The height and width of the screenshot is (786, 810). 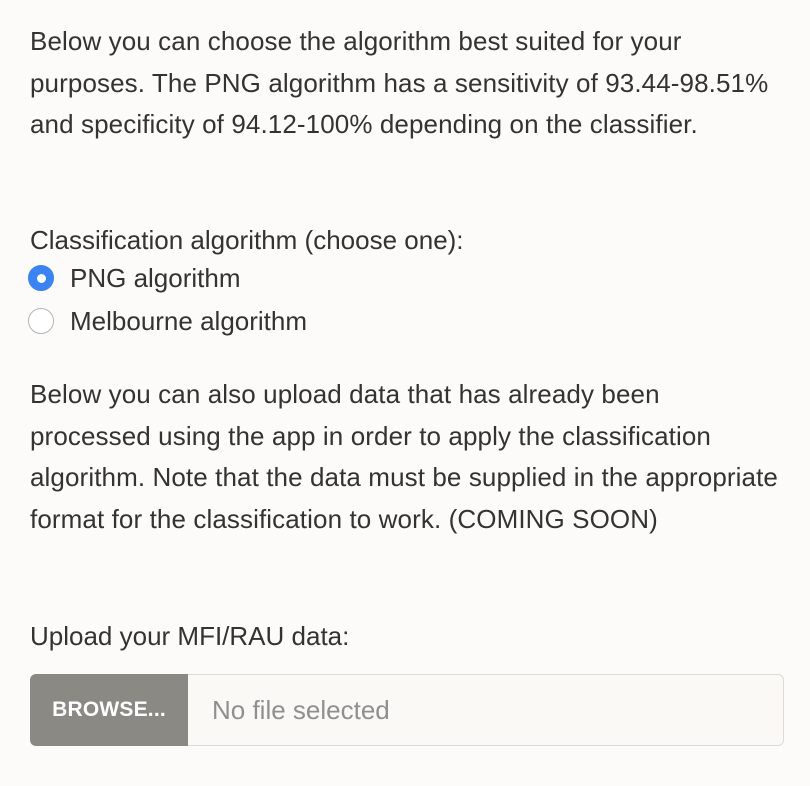 What do you see at coordinates (486, 710) in the screenshot?
I see `file-name-display: No file selected` at bounding box center [486, 710].